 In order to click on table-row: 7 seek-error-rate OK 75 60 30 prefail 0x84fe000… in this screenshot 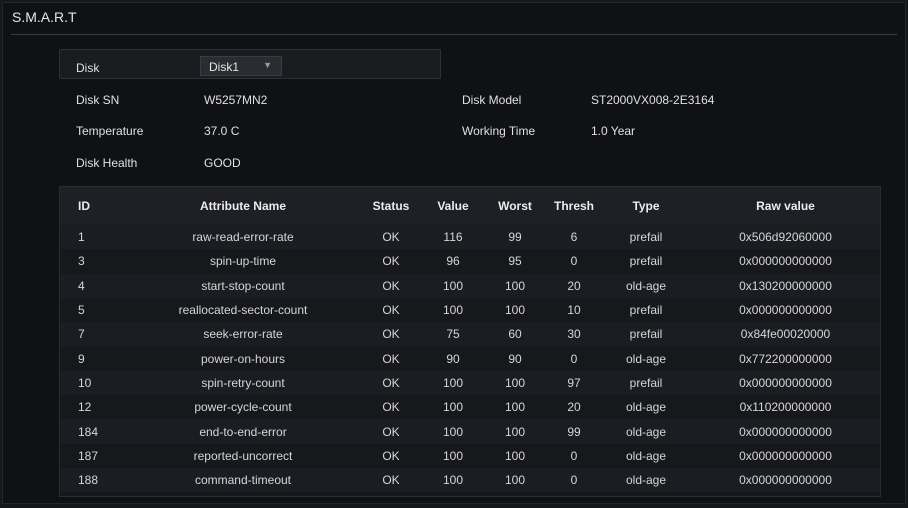, I will do `click(470, 334)`.